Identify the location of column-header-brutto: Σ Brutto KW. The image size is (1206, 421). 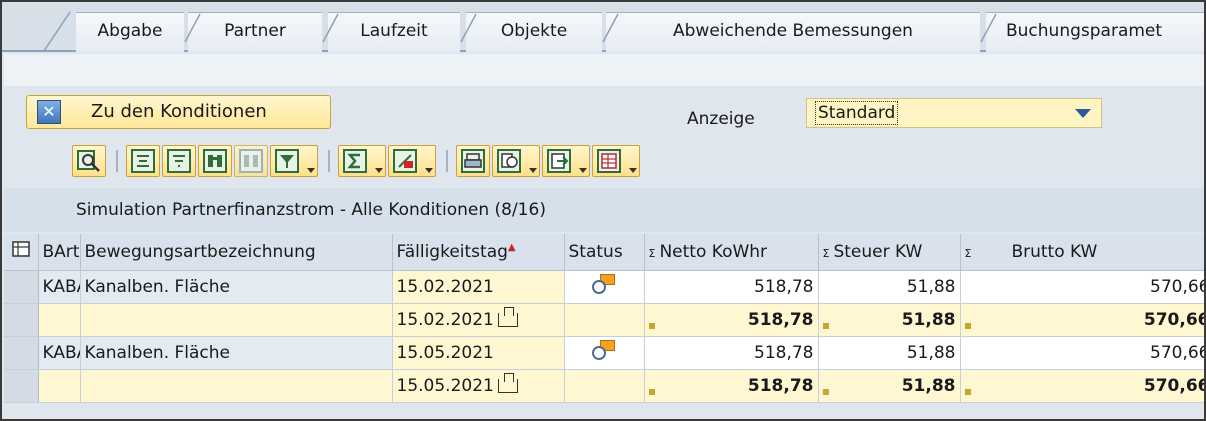
(1082, 252).